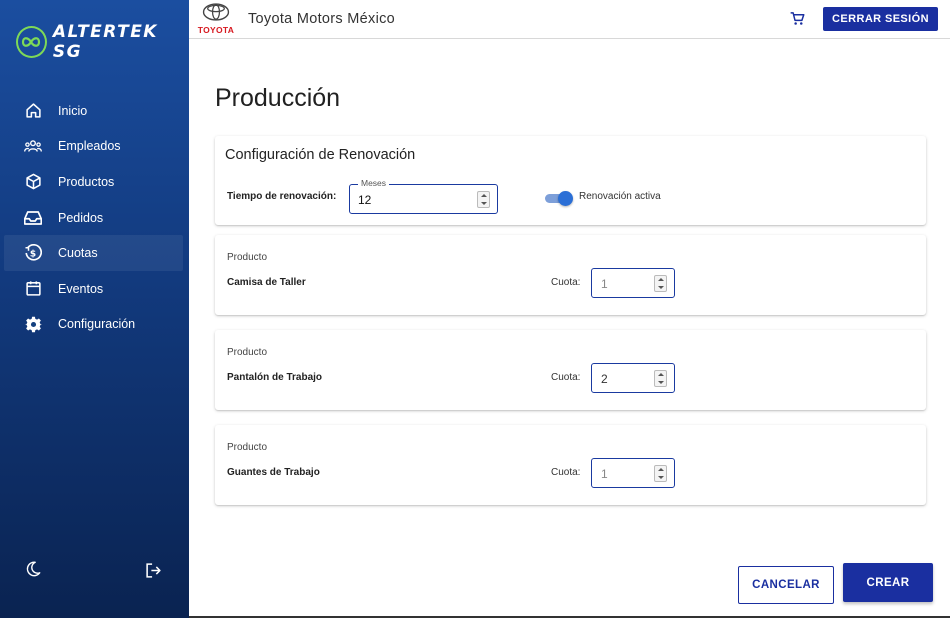 This screenshot has height=618, width=950. I want to click on switch-thumb, so click(565, 198).